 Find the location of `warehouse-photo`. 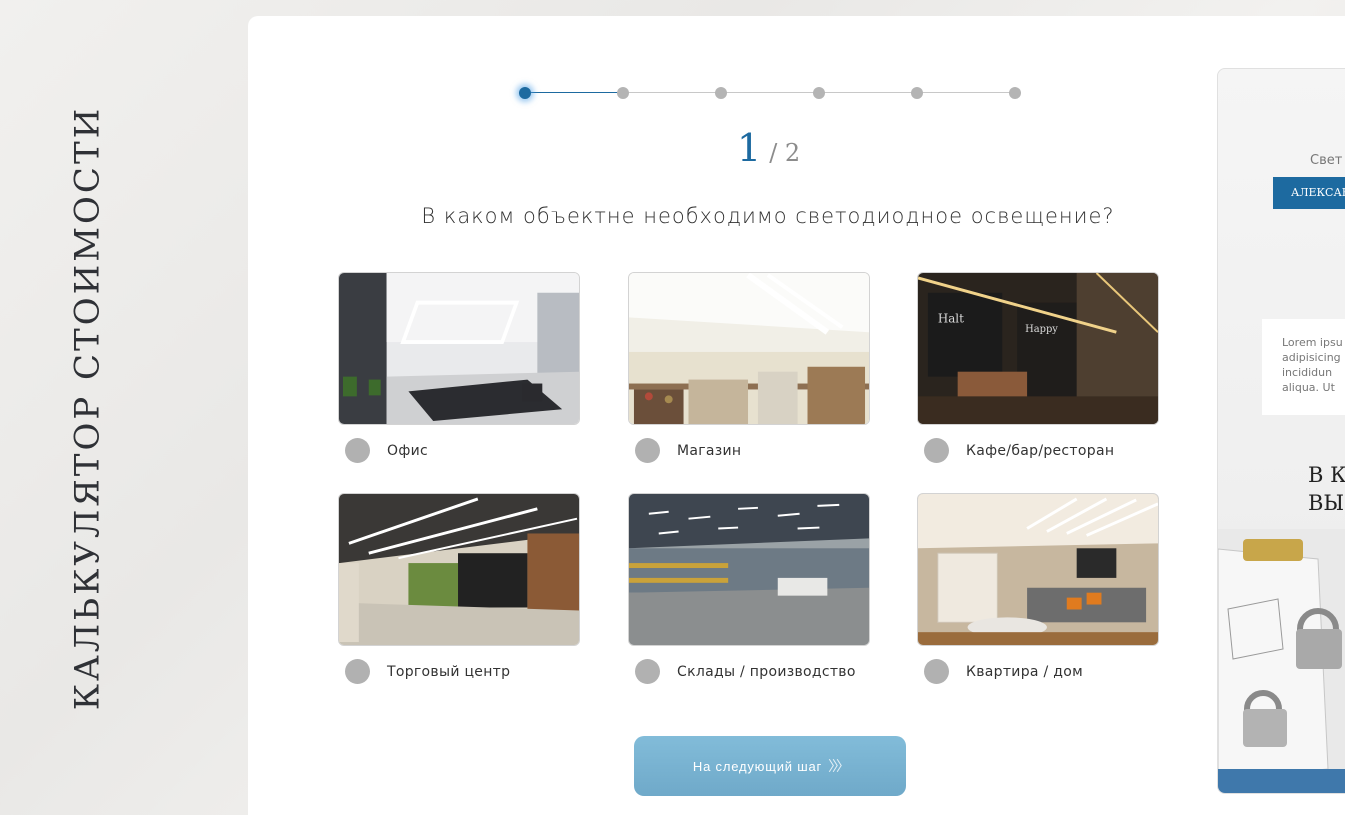

warehouse-photo is located at coordinates (749, 569).